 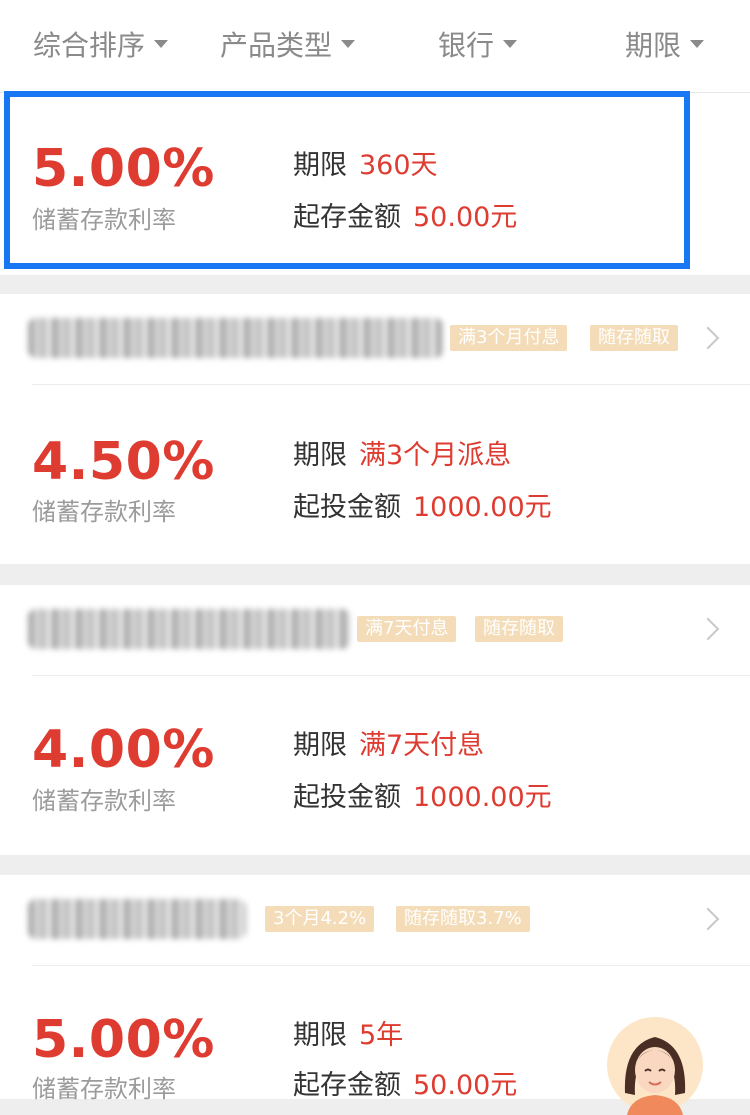 I want to click on product-header: 3个月4.2% 随存随取3.7%, so click(x=375, y=920).